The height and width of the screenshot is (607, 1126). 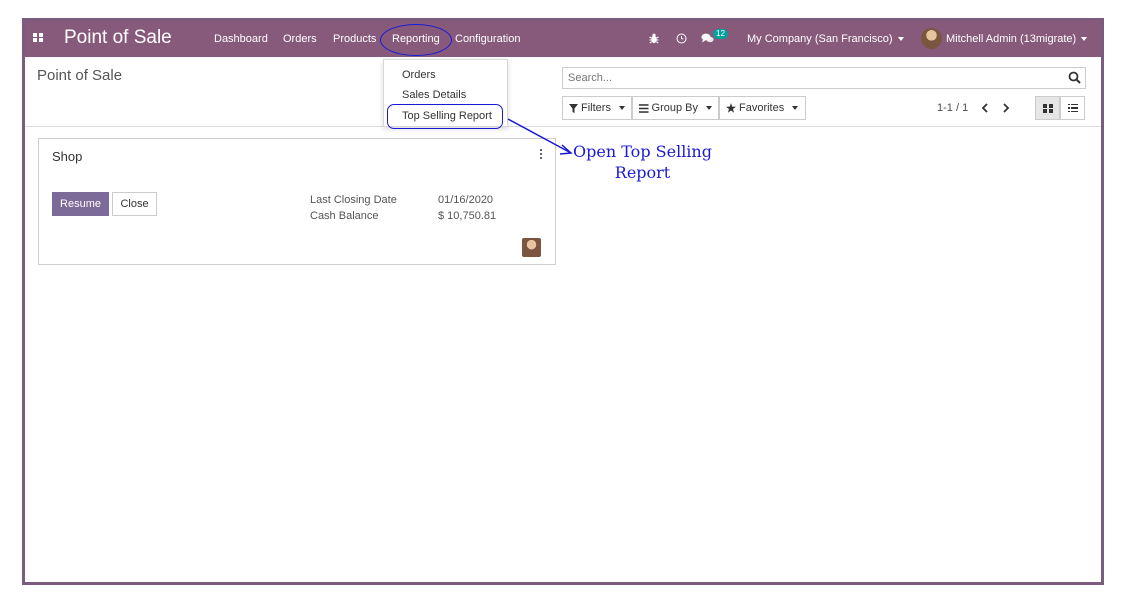 I want to click on search-icon, so click(x=1074, y=77).